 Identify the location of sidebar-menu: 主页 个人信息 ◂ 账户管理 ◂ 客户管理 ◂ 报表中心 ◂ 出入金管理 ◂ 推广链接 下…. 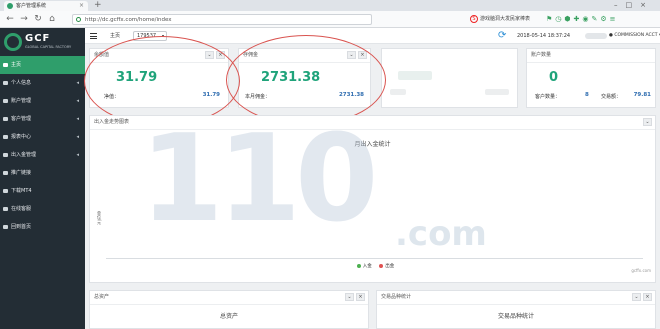
(42, 146).